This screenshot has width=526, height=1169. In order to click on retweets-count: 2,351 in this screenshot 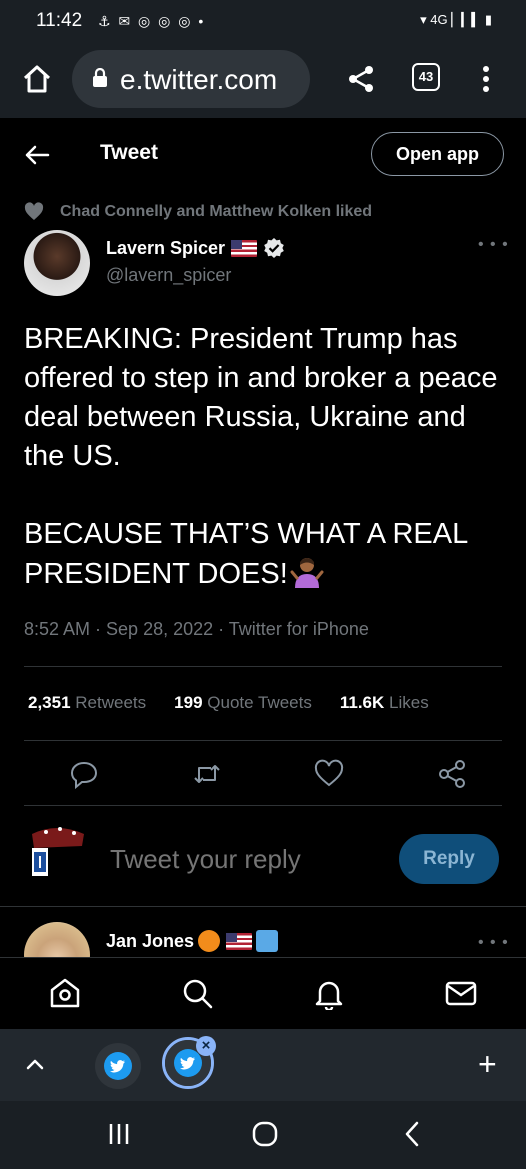, I will do `click(49, 702)`.